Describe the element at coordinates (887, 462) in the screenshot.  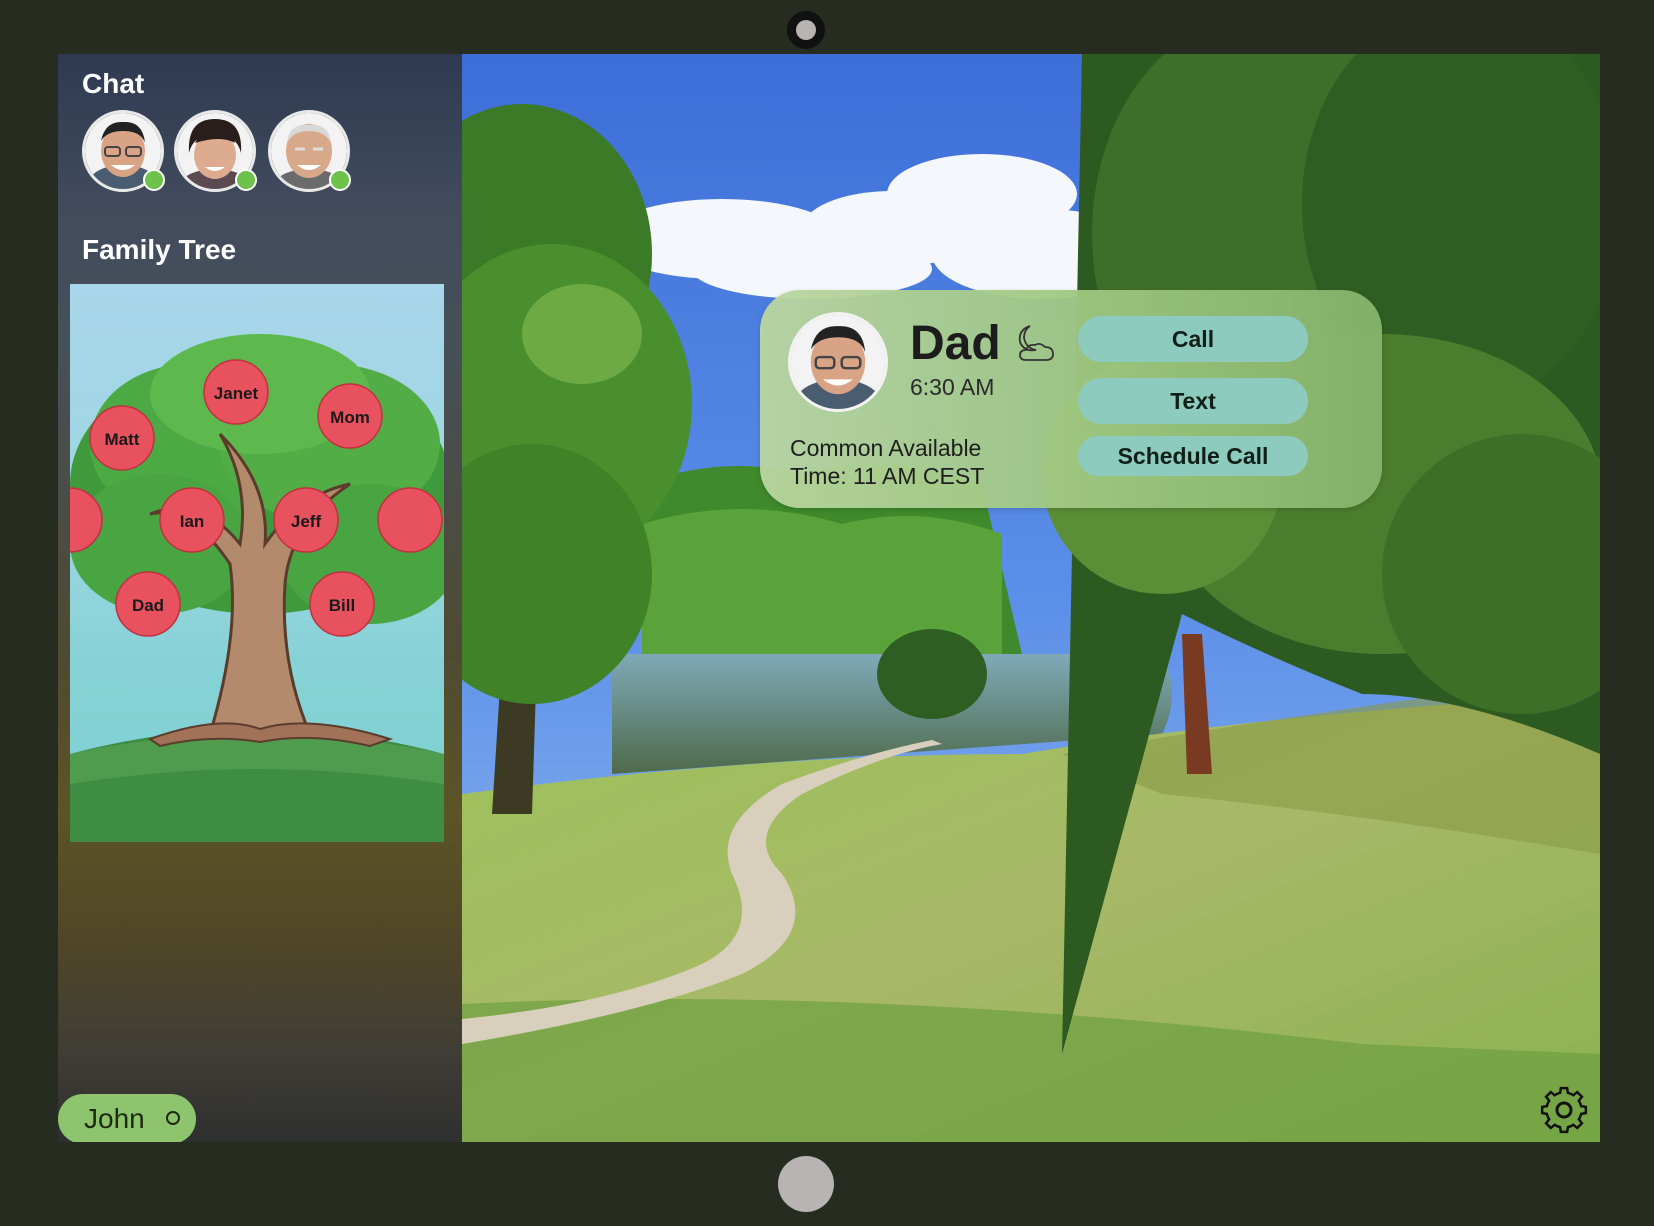
I see `common-available-time: Common Available Time: 11 AM CEST` at that location.